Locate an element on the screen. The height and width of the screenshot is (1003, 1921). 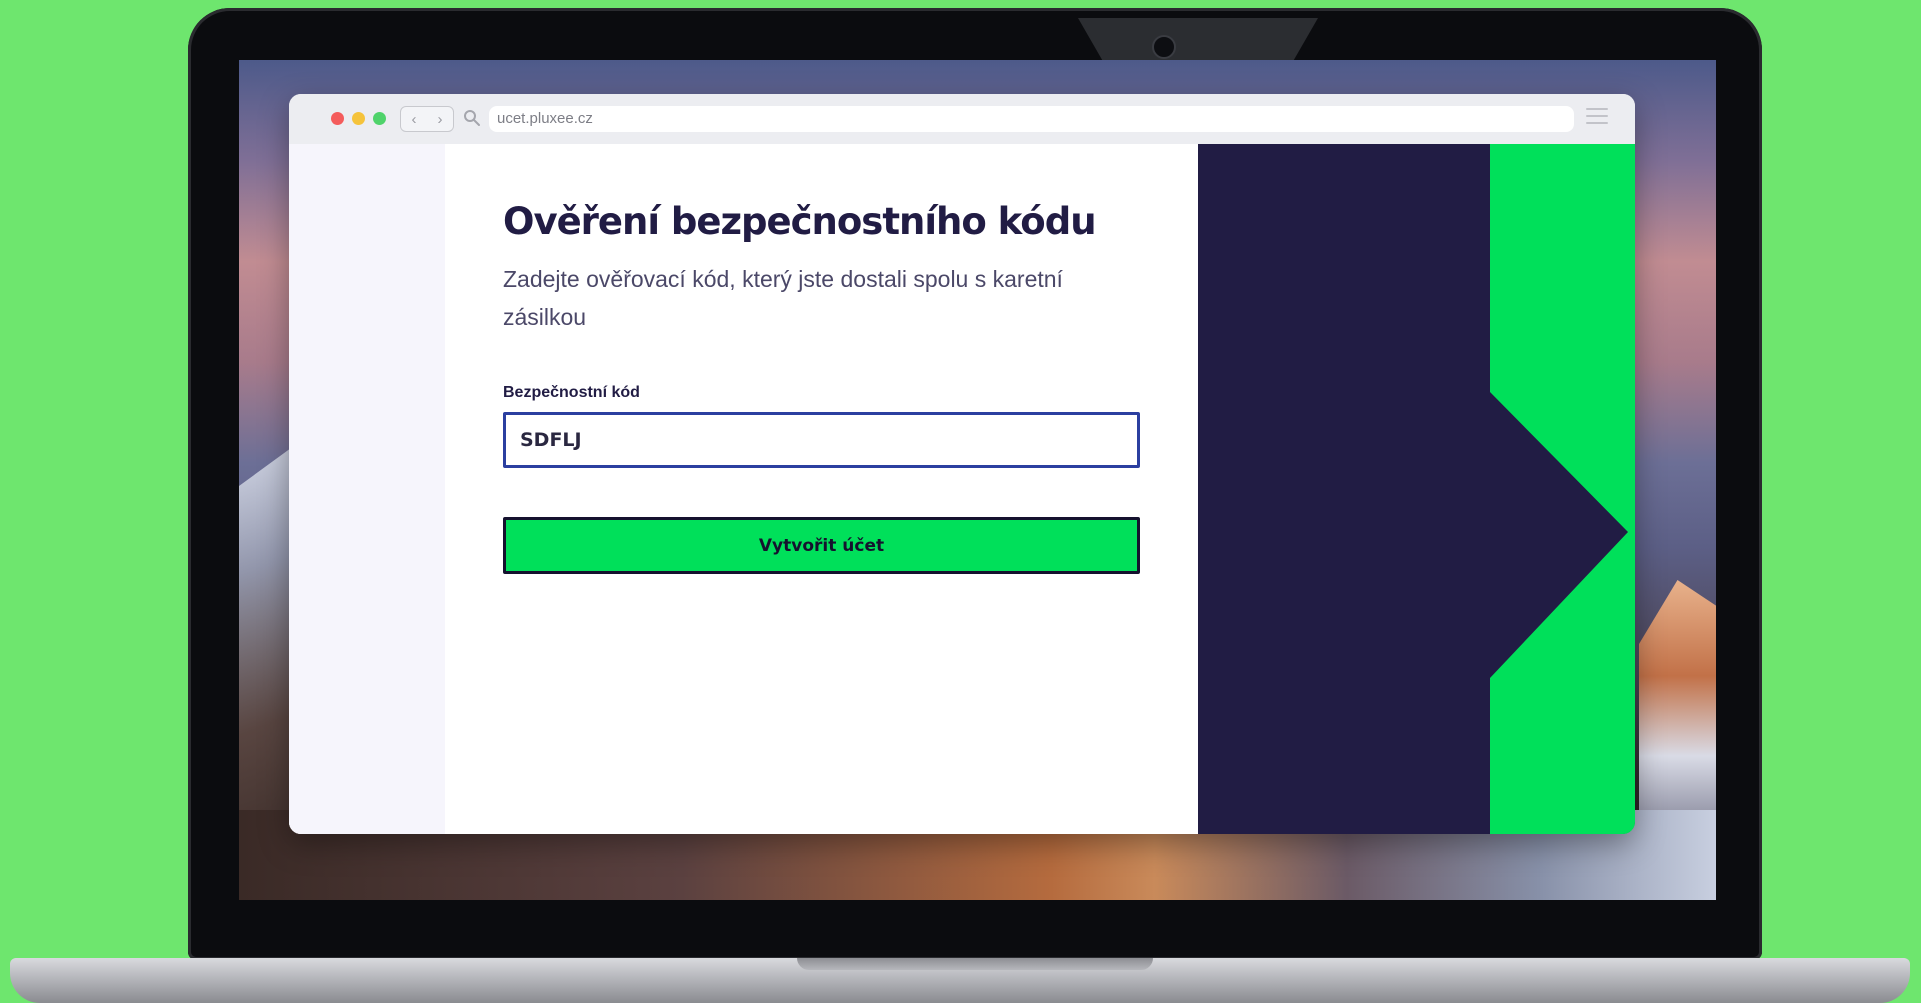
left-sidebar-strip is located at coordinates (367, 489).